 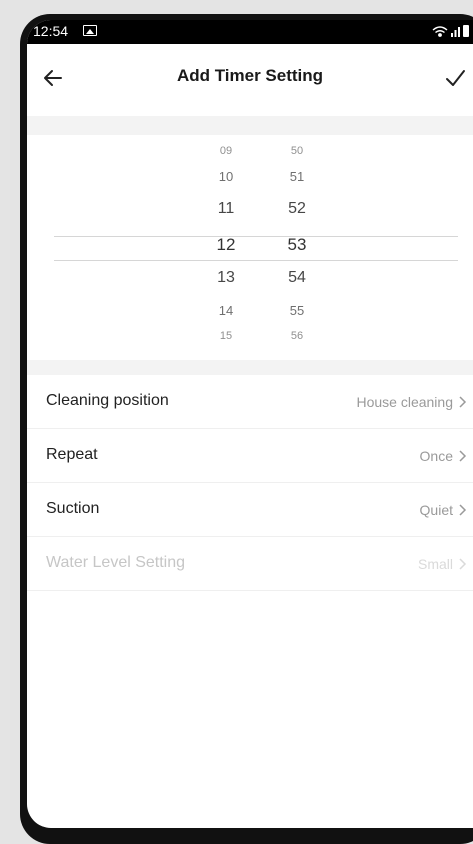 What do you see at coordinates (297, 310) in the screenshot?
I see `minute-option: 55` at bounding box center [297, 310].